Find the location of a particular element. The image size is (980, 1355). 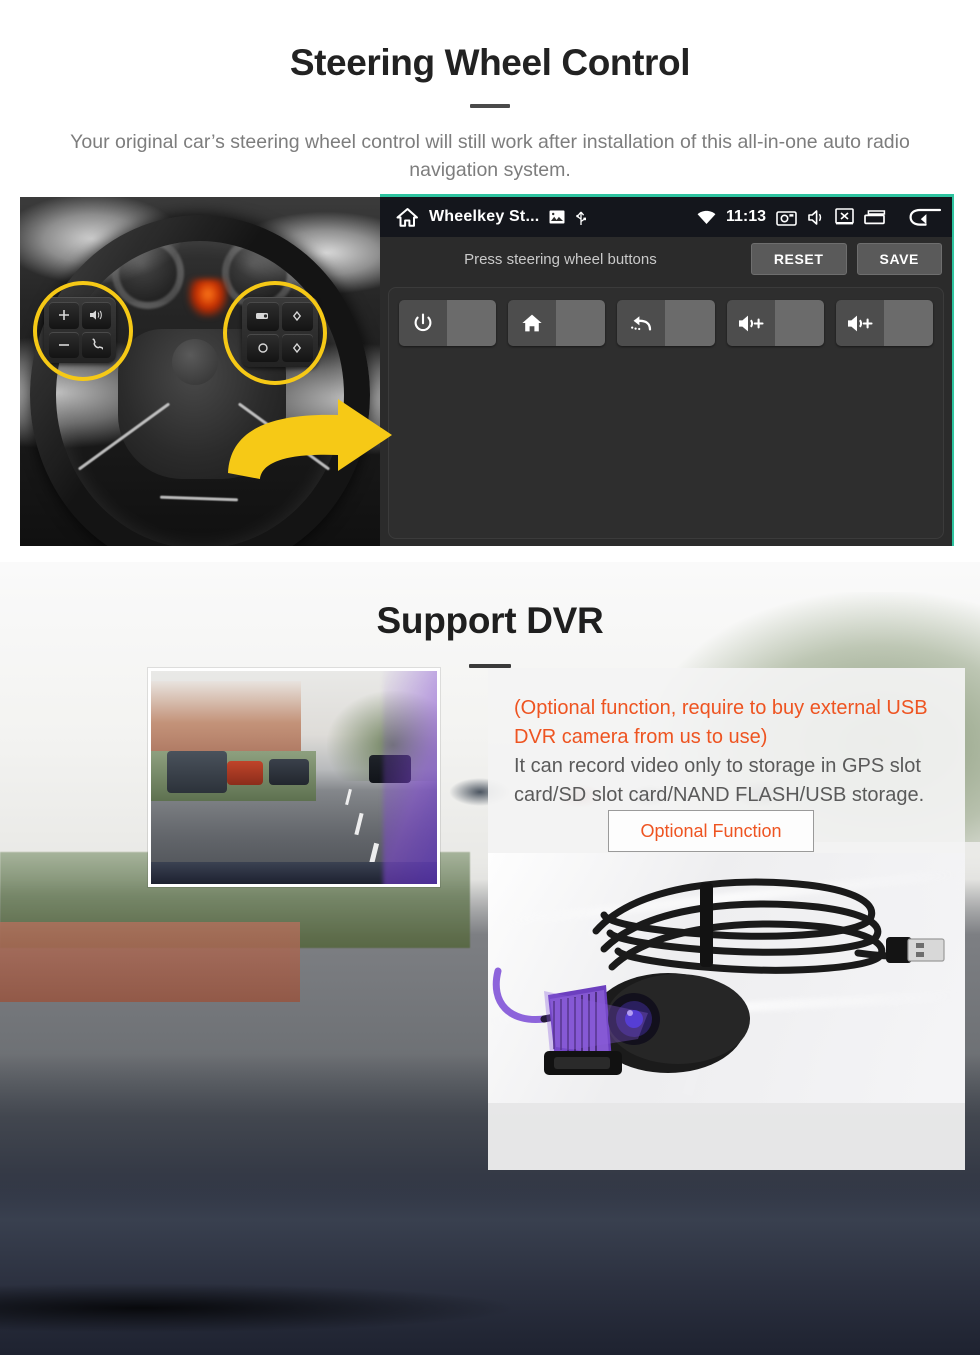

wheelkey-hint-text: Press steering wheel buttons is located at coordinates (560, 259).